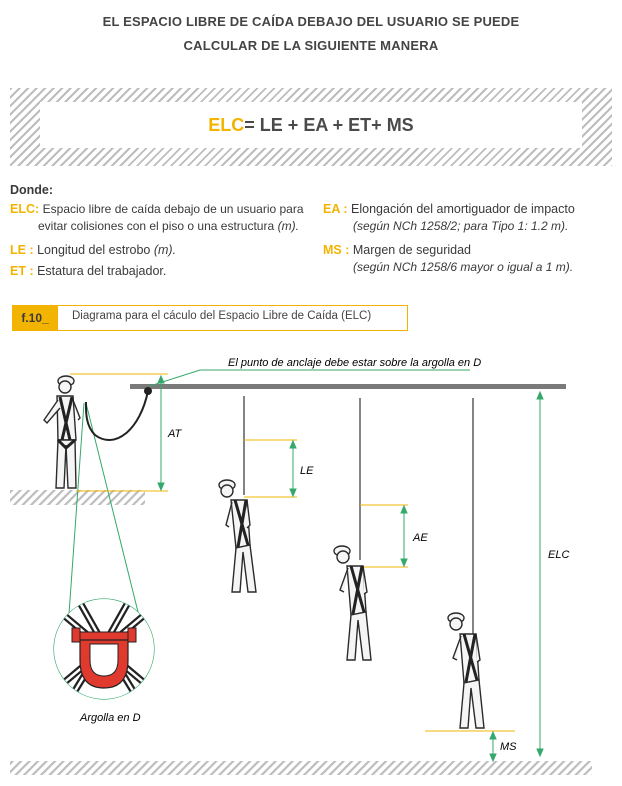 The image size is (622, 786). What do you see at coordinates (114, 515) in the screenshot?
I see `ring-zoom-line-right` at bounding box center [114, 515].